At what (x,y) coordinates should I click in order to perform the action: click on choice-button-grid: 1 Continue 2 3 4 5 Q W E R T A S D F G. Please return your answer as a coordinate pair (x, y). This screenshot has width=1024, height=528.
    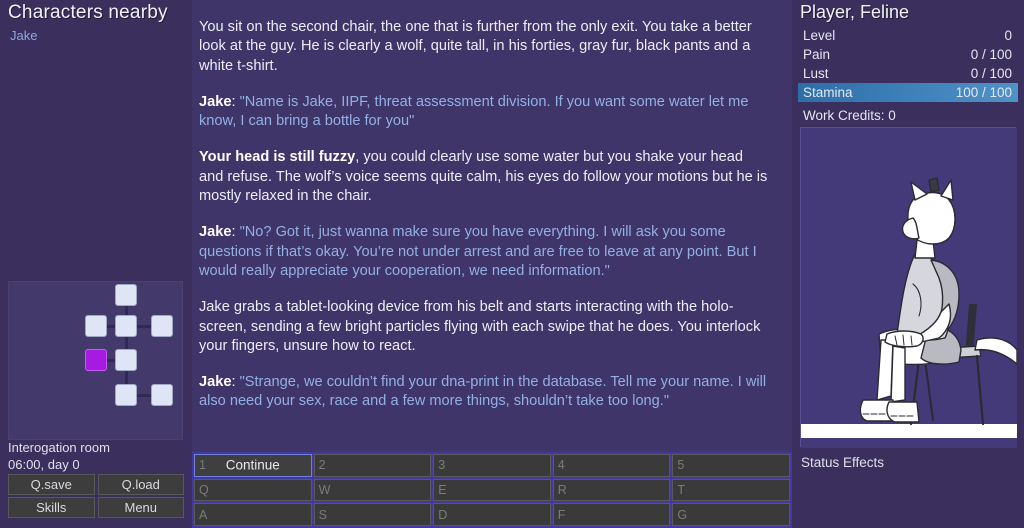
    Looking at the image, I should click on (492, 490).